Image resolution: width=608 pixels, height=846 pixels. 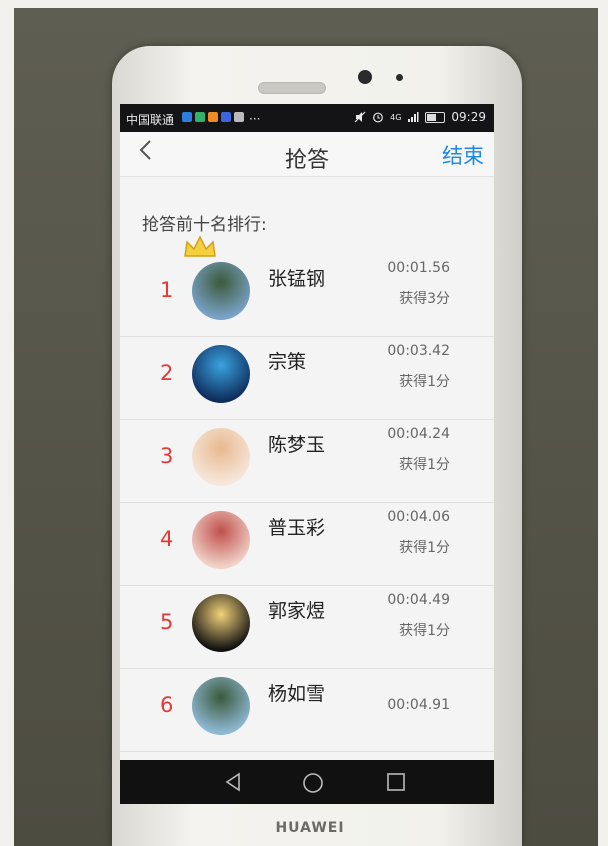 What do you see at coordinates (307, 544) in the screenshot?
I see `ranking-row: 4 普玉彩 00:04.06 获得1分` at bounding box center [307, 544].